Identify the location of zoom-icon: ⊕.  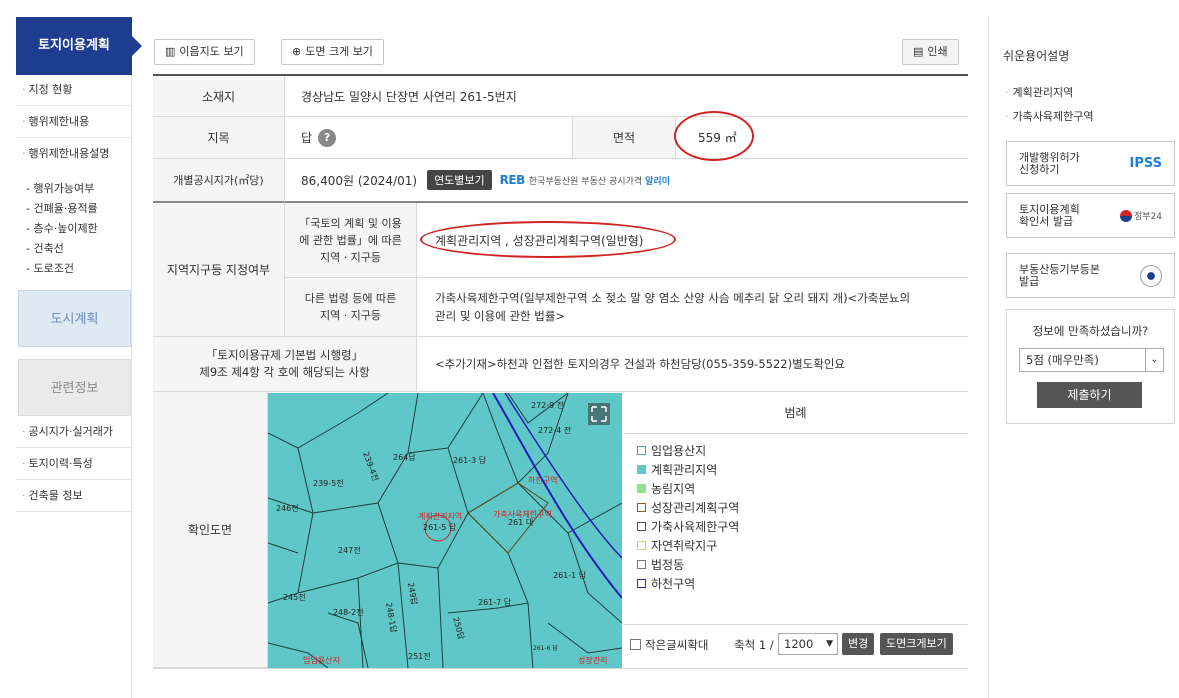
(297, 51).